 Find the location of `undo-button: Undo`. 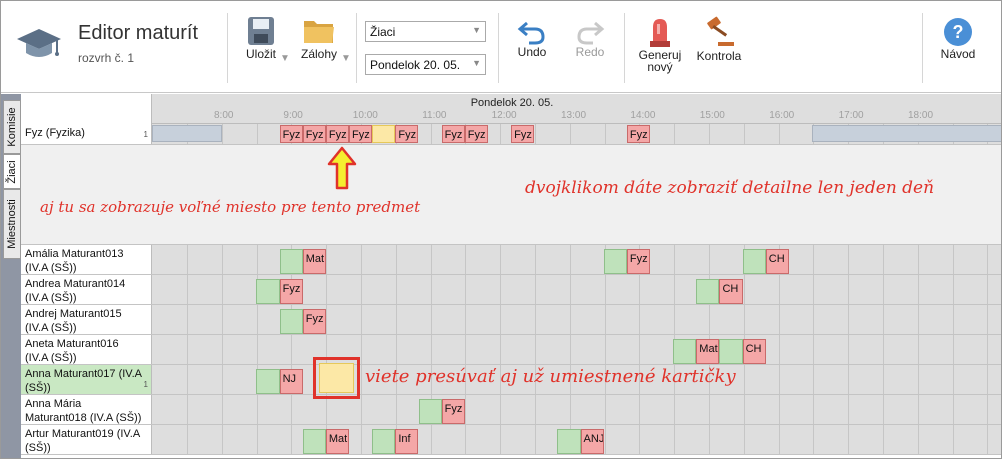

undo-button: Undo is located at coordinates (532, 38).